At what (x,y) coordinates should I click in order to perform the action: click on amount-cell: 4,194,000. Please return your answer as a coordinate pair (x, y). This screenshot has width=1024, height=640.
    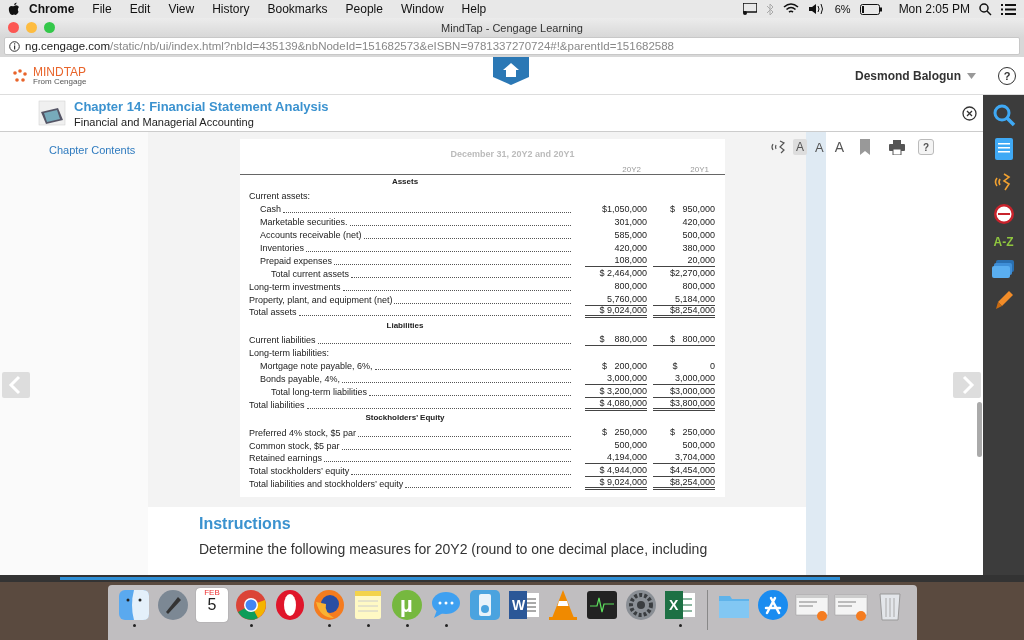
    Looking at the image, I should click on (616, 458).